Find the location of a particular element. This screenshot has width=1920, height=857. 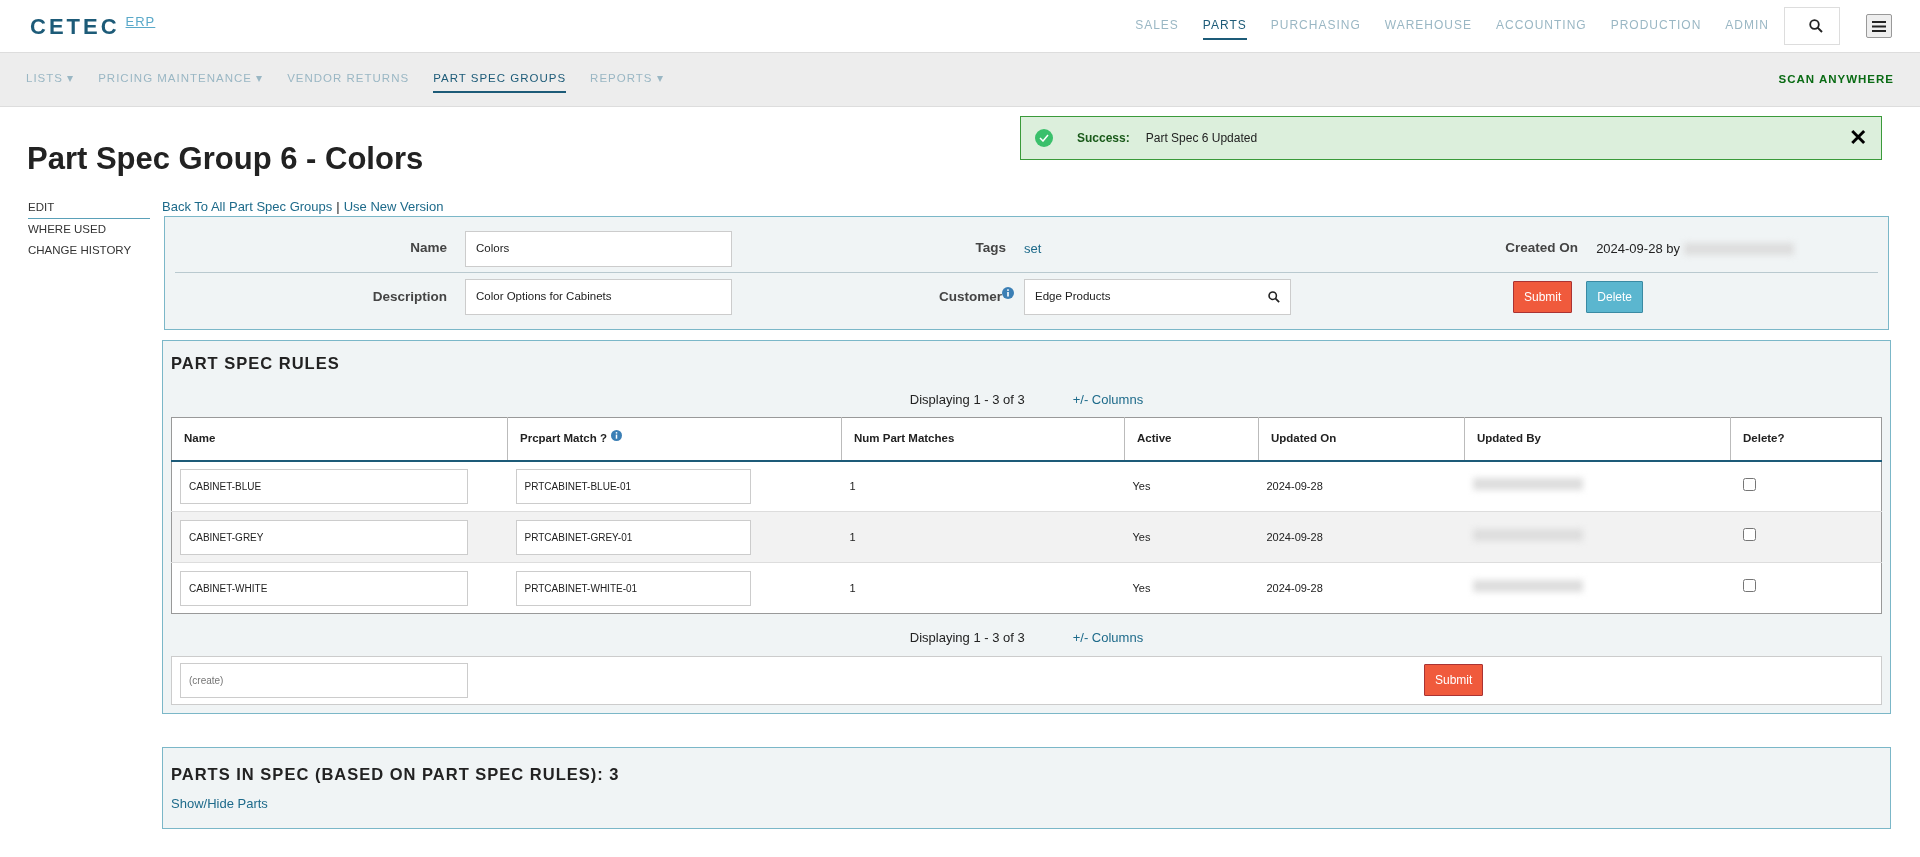

match-input: PRTCABINET-BLUE-01 is located at coordinates (633, 486).